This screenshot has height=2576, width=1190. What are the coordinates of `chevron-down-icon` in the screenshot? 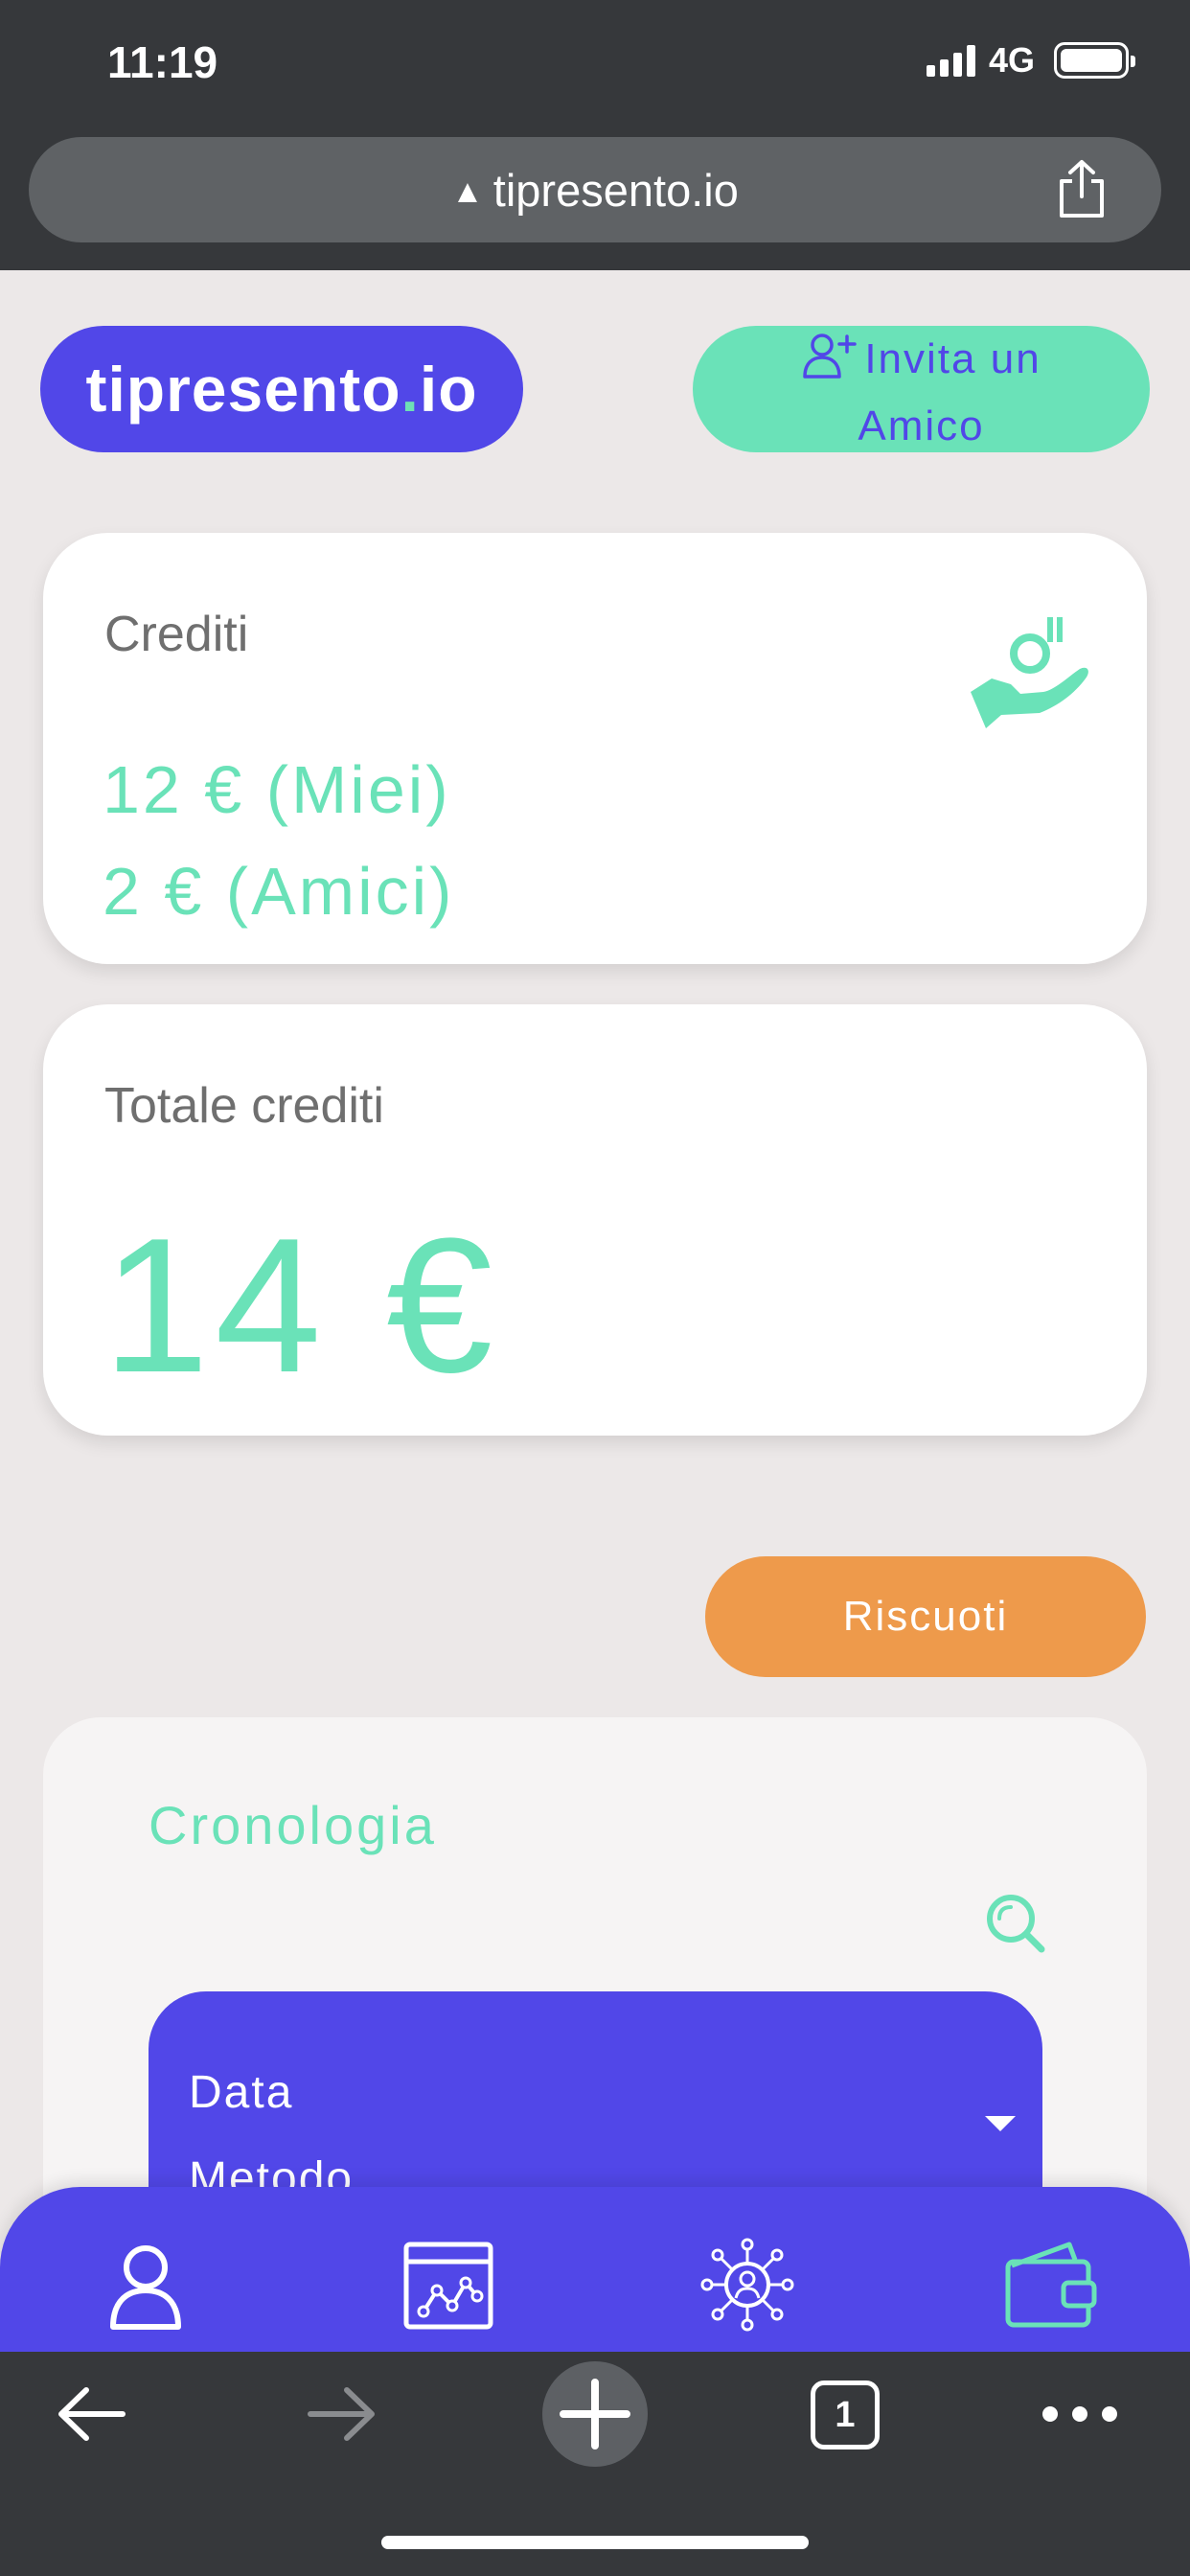 It's located at (1001, 2123).